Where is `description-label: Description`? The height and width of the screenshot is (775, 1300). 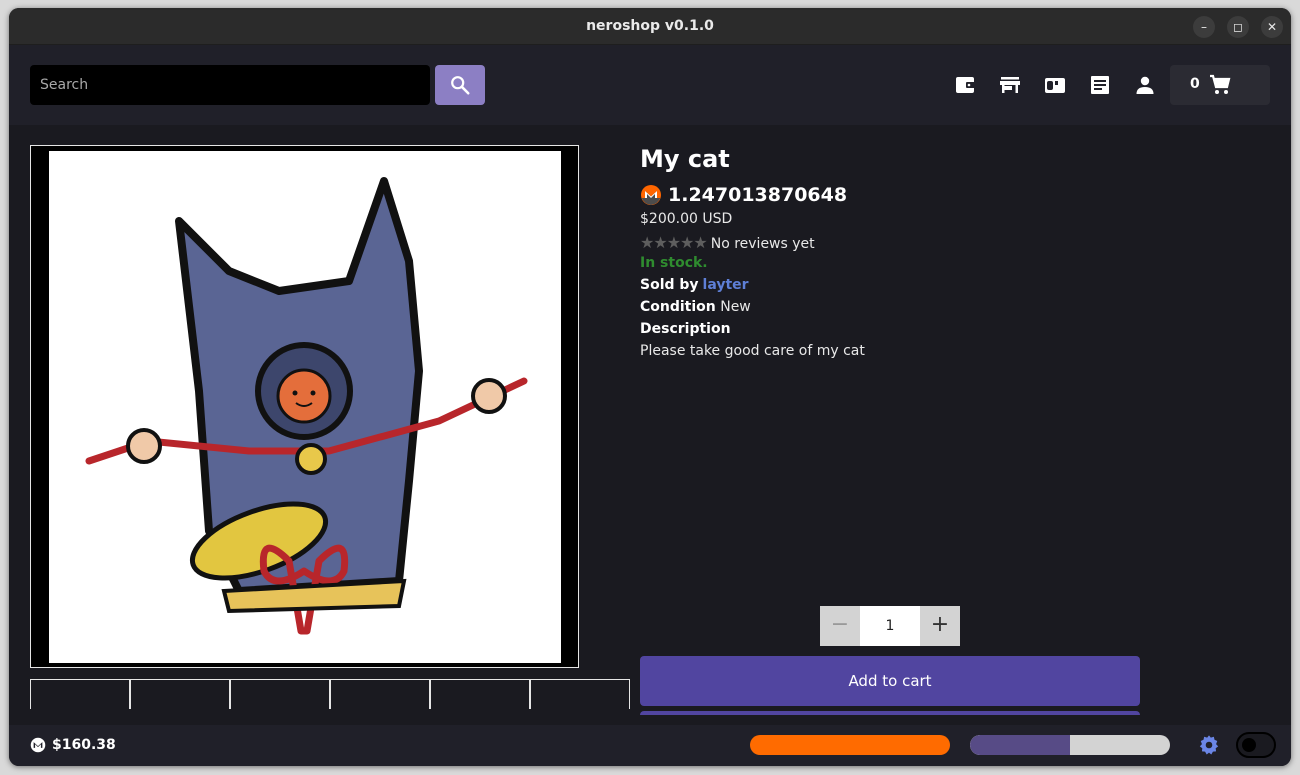
description-label: Description is located at coordinates (685, 329).